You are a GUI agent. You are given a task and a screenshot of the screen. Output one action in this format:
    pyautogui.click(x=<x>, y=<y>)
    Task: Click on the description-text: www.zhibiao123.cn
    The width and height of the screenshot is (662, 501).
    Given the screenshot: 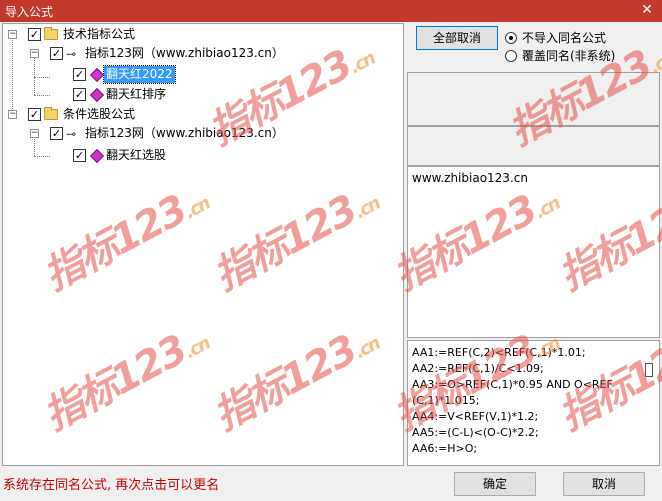 What is the action you would take?
    pyautogui.click(x=470, y=178)
    